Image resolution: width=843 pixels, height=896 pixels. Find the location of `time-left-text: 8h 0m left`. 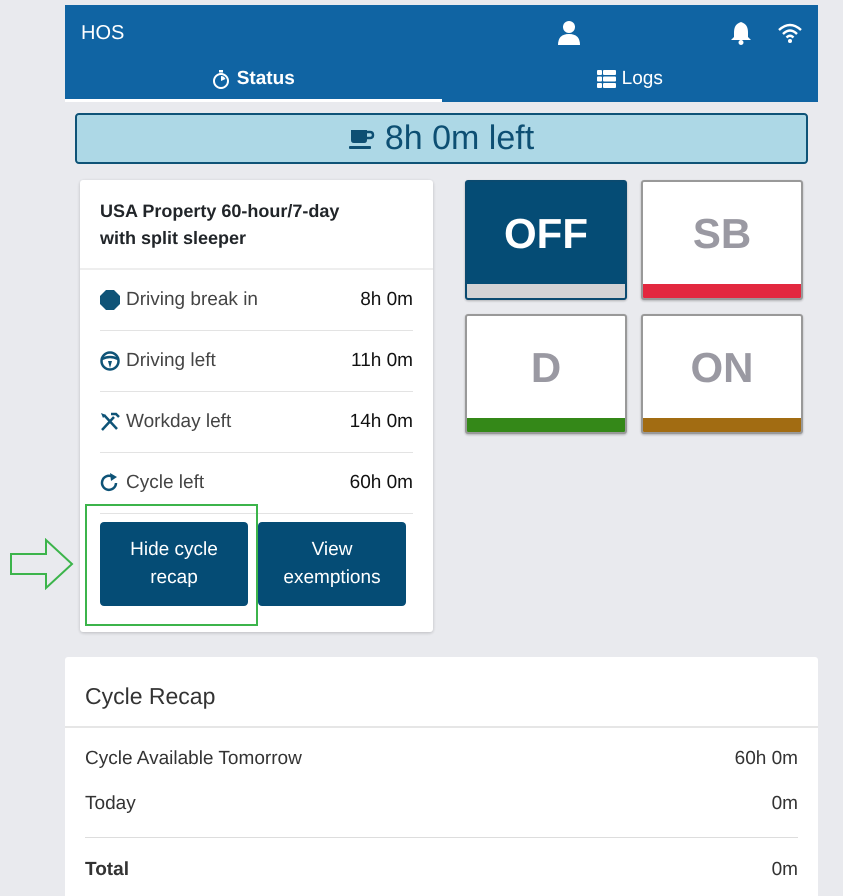

time-left-text: 8h 0m left is located at coordinates (459, 138).